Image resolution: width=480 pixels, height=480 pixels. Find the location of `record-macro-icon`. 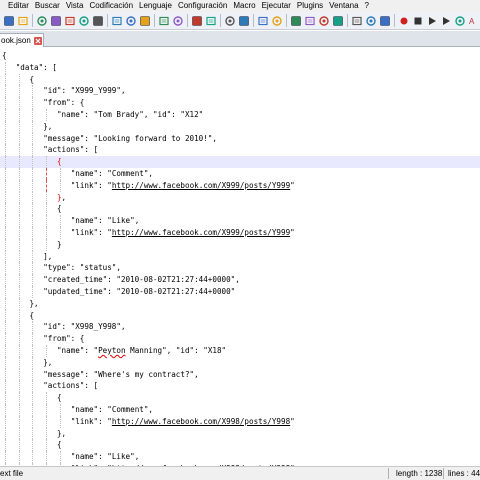

record-macro-icon is located at coordinates (404, 21).